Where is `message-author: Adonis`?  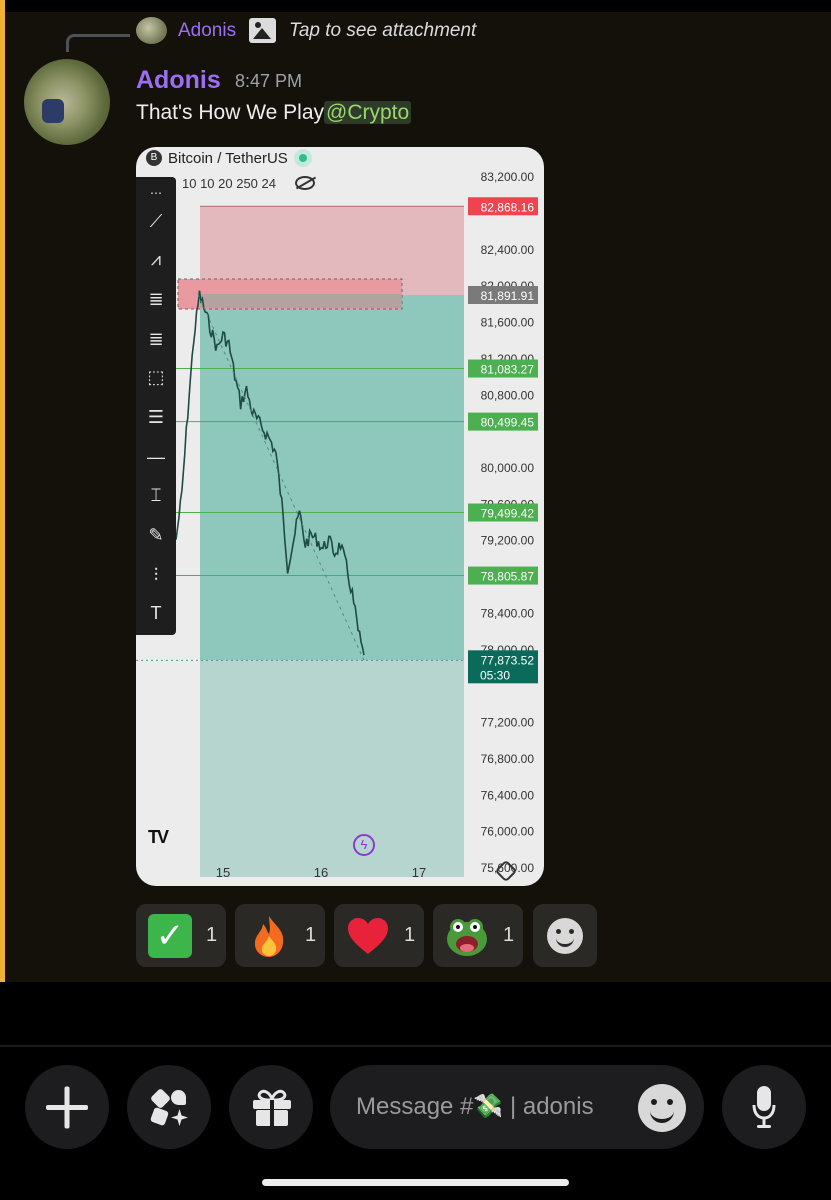 message-author: Adonis is located at coordinates (178, 80).